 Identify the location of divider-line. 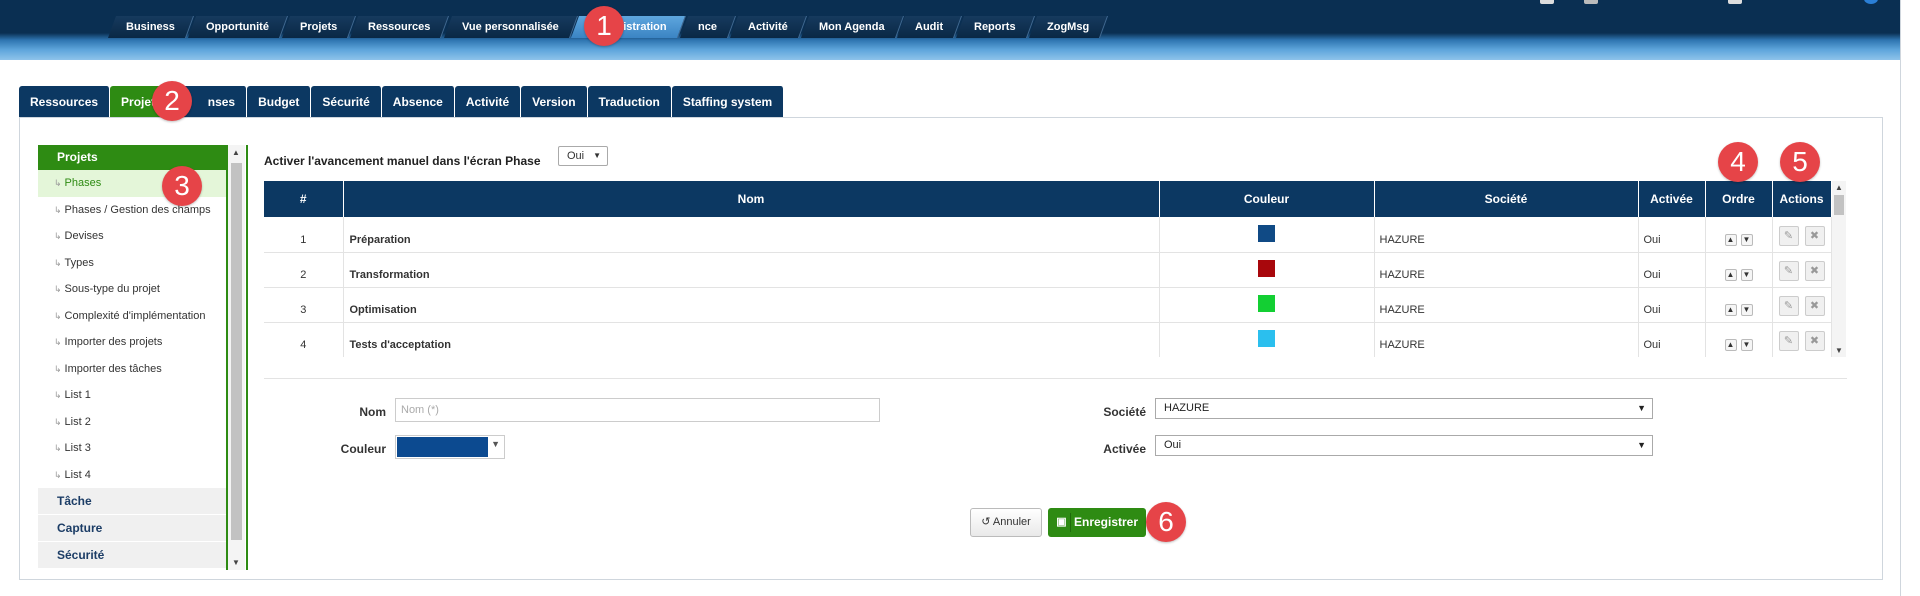
(247, 357).